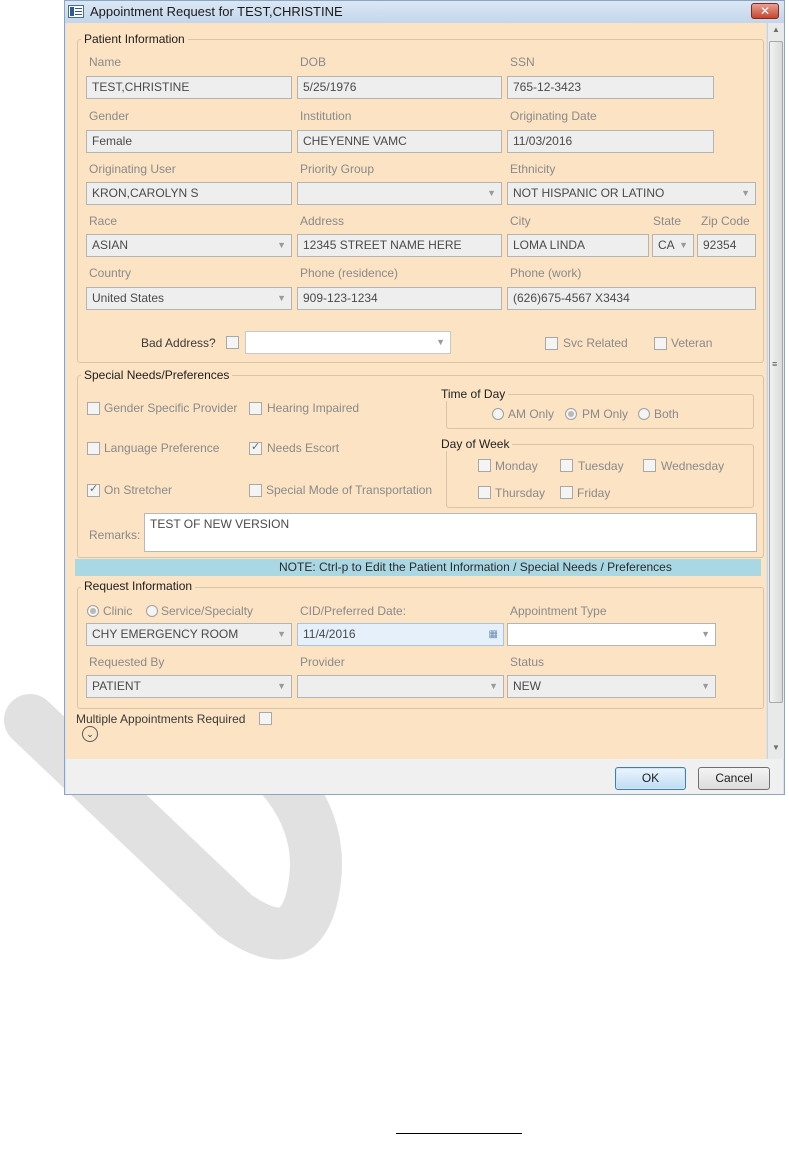  I want to click on phone-residence-field: 909-123-1234, so click(399, 298).